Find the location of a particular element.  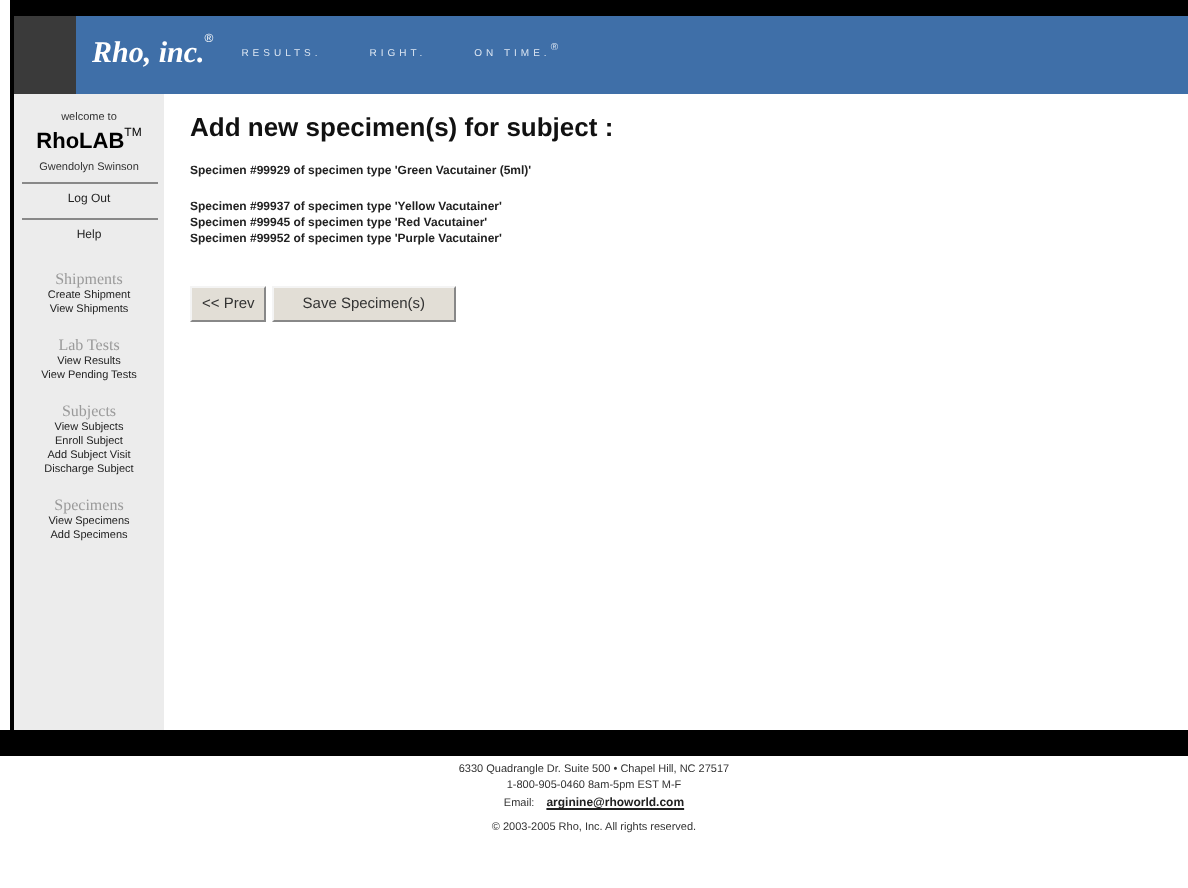

section-heading: Specimens is located at coordinates (89, 506).